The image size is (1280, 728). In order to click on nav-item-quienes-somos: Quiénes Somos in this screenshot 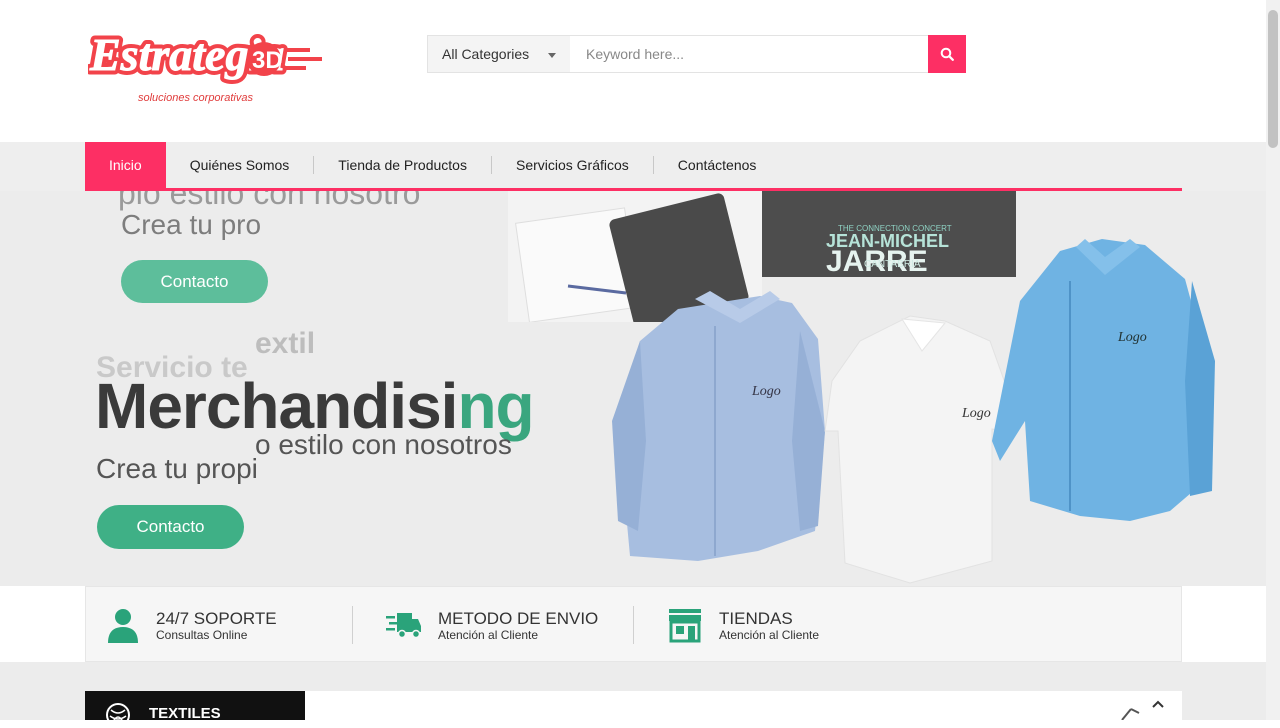, I will do `click(240, 165)`.